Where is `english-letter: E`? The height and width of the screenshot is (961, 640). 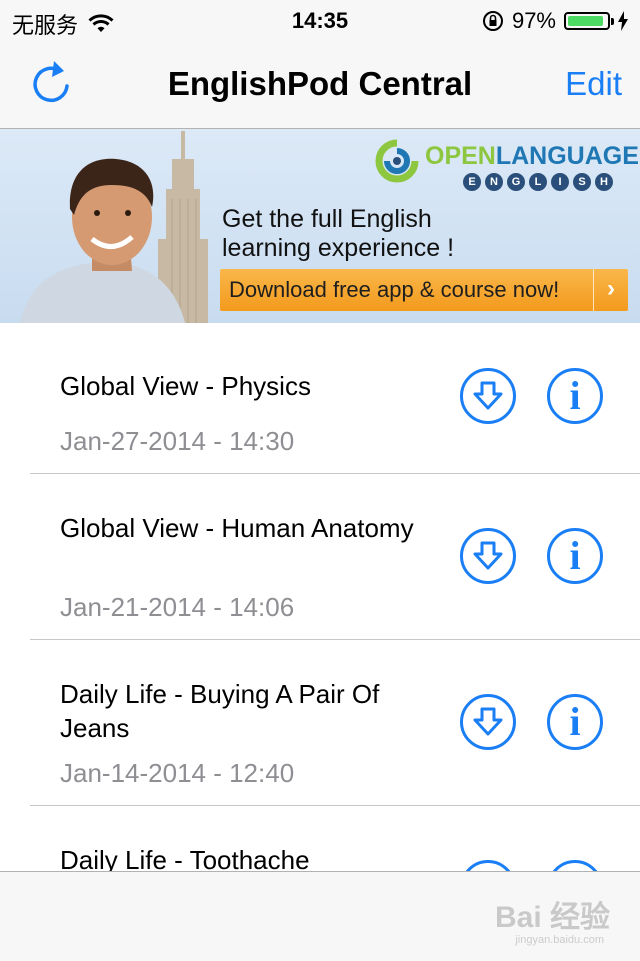 english-letter: E is located at coordinates (472, 182).